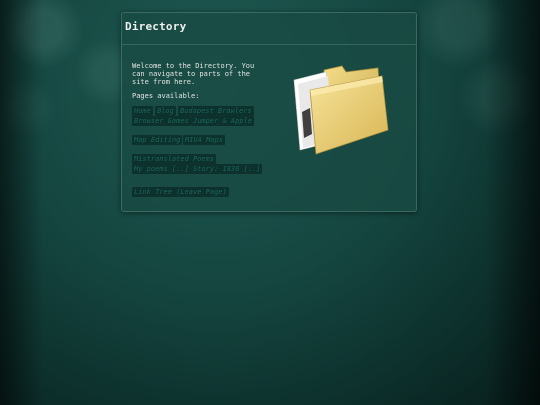 This screenshot has width=540, height=405. I want to click on link-browser-games: Browser Games, so click(161, 121).